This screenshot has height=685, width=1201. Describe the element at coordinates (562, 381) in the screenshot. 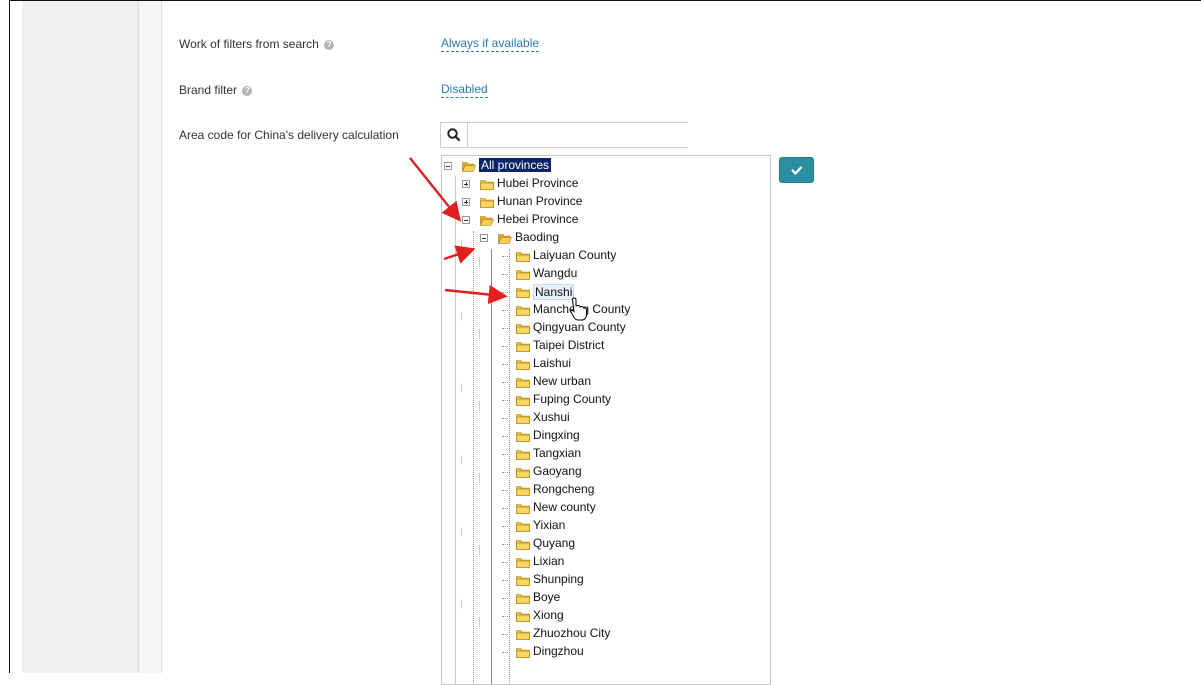

I see `tree-node-label: New urban` at that location.